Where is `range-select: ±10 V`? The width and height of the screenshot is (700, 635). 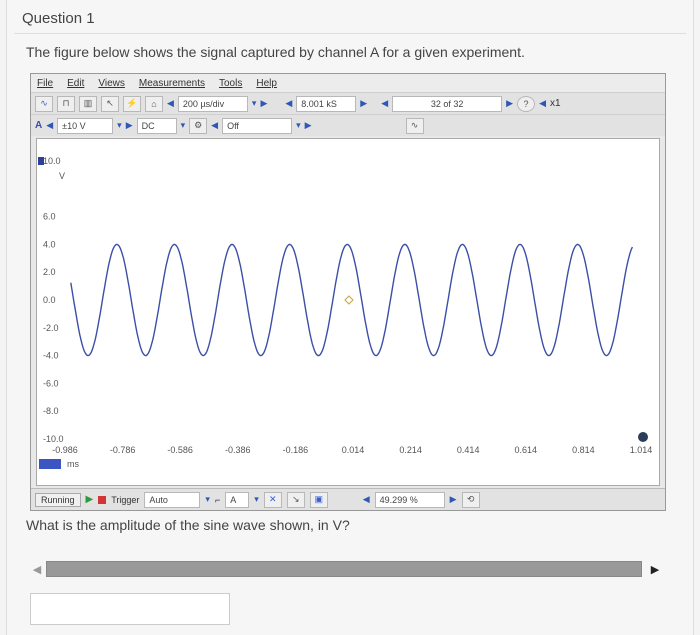 range-select: ±10 V is located at coordinates (85, 125).